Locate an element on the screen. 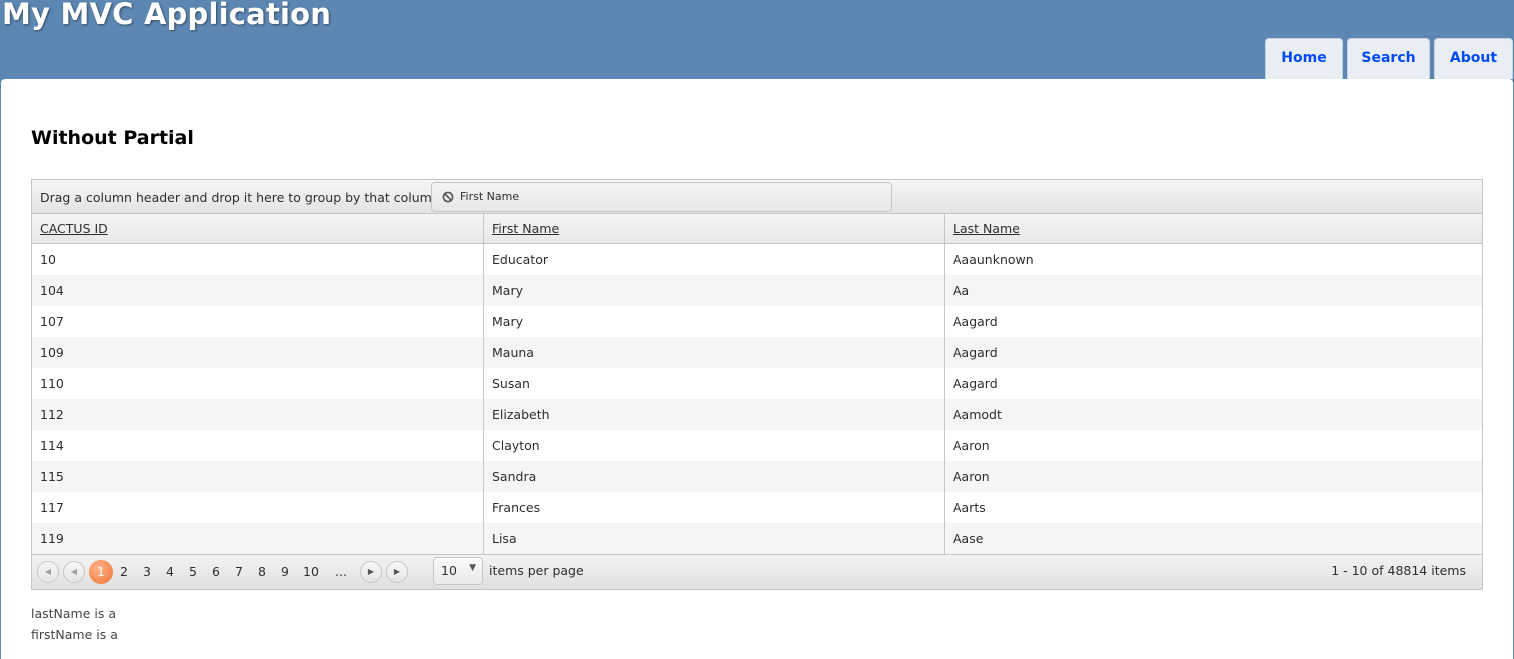 This screenshot has height=659, width=1514. page-link: 8 is located at coordinates (262, 572).